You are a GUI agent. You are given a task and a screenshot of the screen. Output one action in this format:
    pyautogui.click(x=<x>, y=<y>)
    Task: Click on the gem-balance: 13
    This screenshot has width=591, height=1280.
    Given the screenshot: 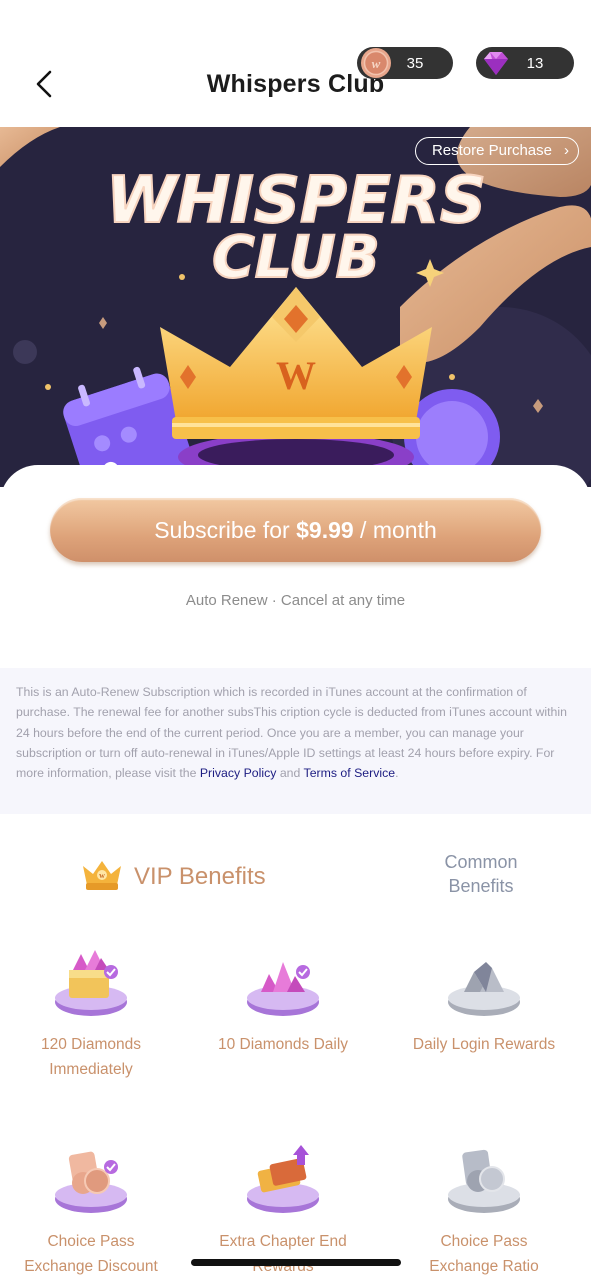 What is the action you would take?
    pyautogui.click(x=525, y=63)
    